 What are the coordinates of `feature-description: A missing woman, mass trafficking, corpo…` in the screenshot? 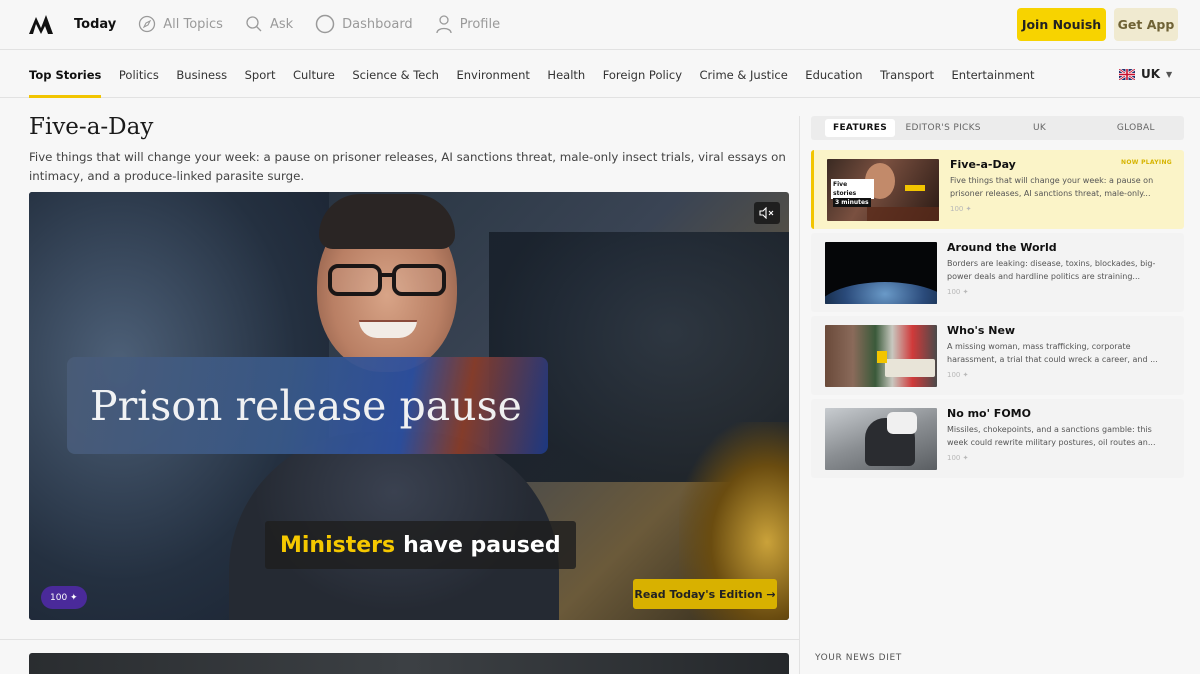 It's located at (1052, 353).